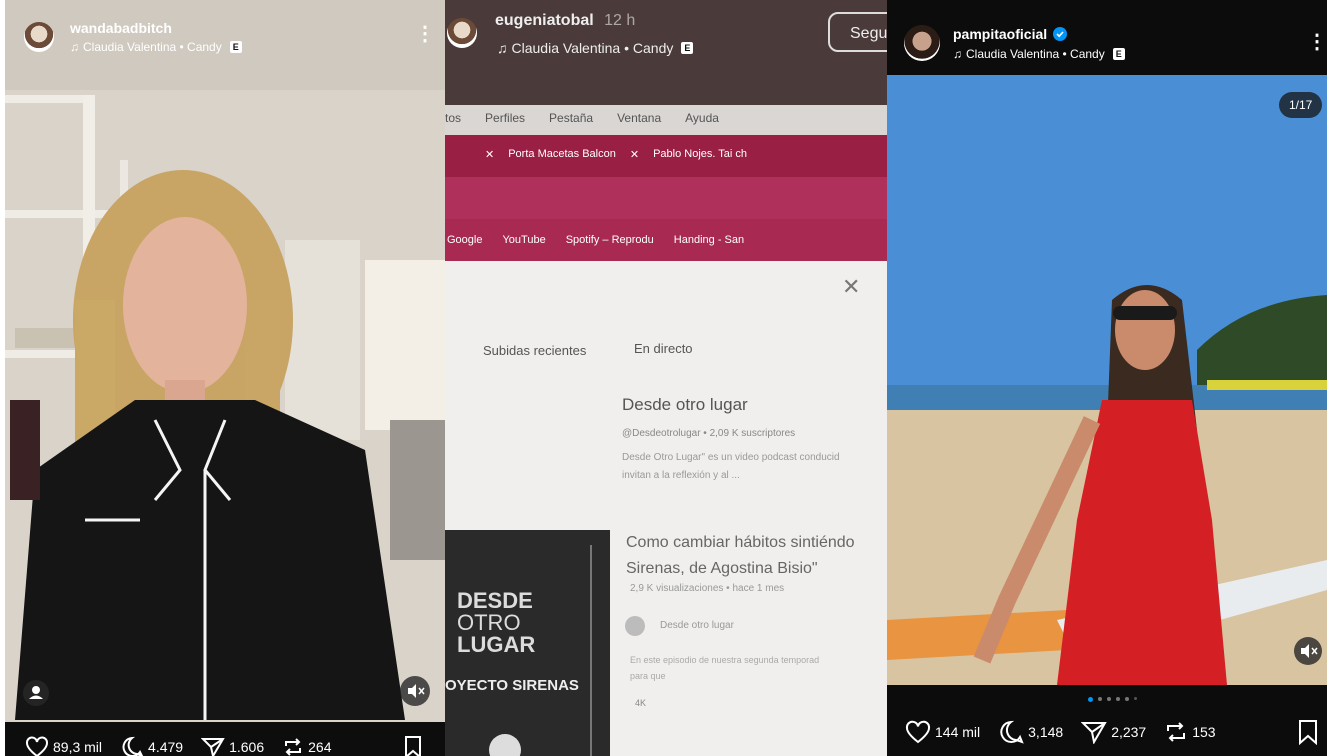 The image size is (1331, 756). I want to click on thumbnail-title: DESDE OTRO LUGAR, so click(496, 623).